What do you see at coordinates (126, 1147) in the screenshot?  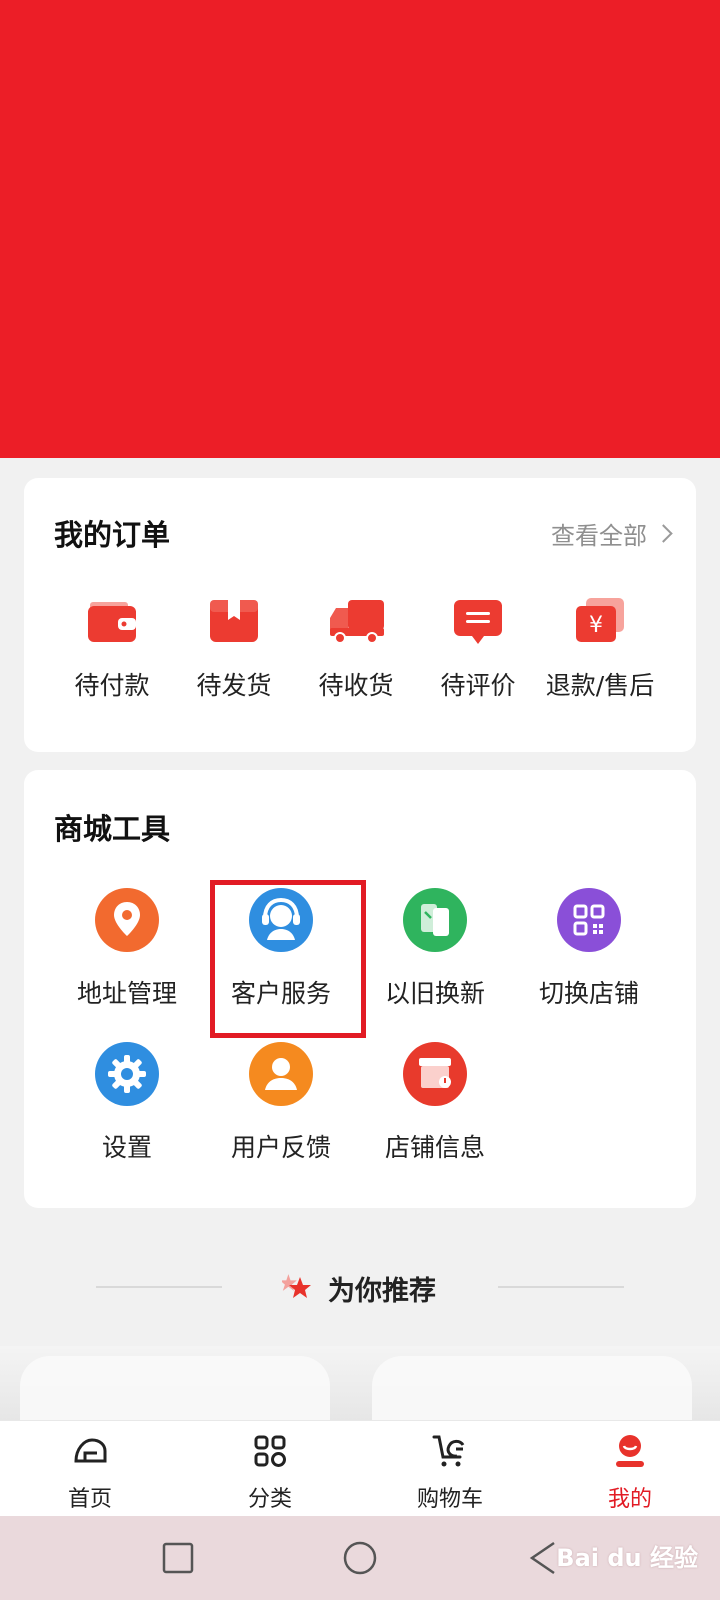 I see `tool-label: 设置` at bounding box center [126, 1147].